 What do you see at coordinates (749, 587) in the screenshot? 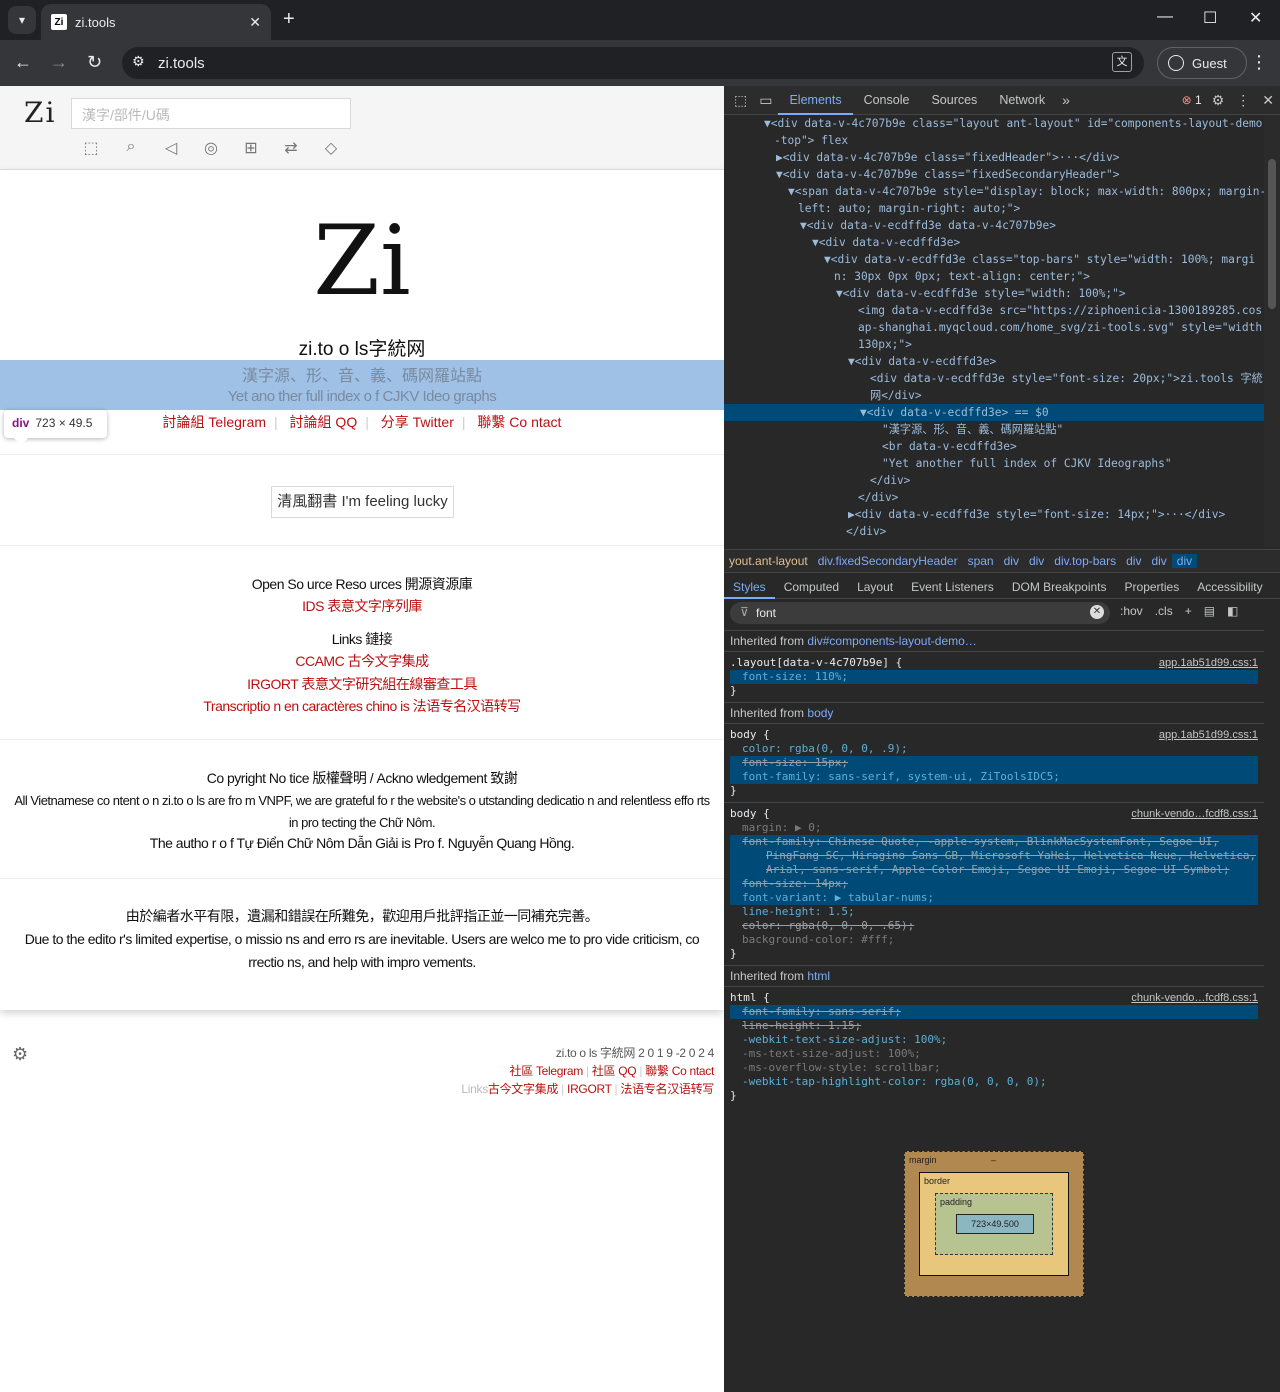
I see `styles-subtab: Styles` at bounding box center [749, 587].